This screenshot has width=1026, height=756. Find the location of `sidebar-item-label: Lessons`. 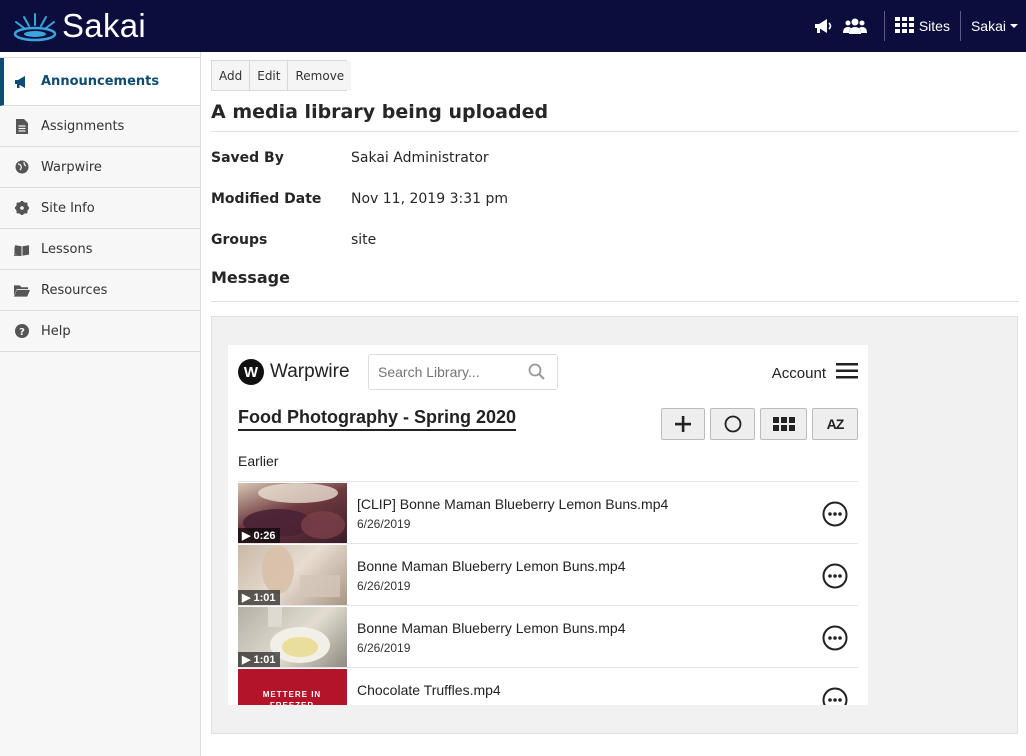

sidebar-item-label: Lessons is located at coordinates (67, 249).